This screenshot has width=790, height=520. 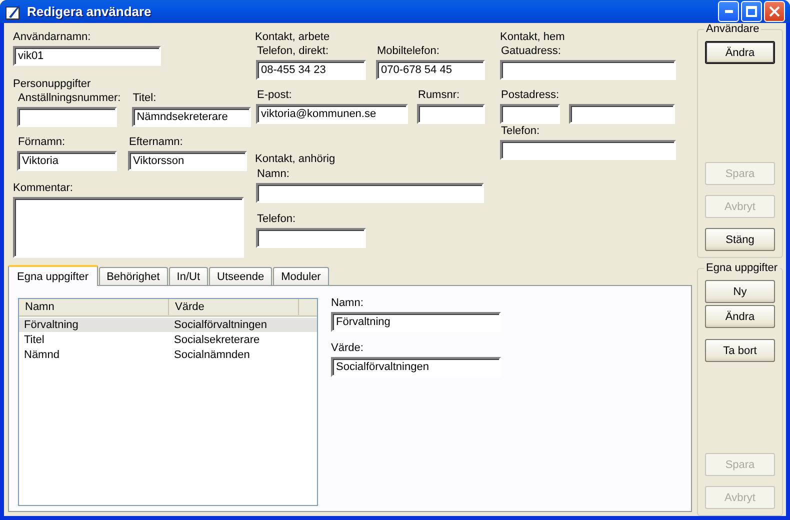 I want to click on field-label: Förnamn:, so click(x=42, y=142).